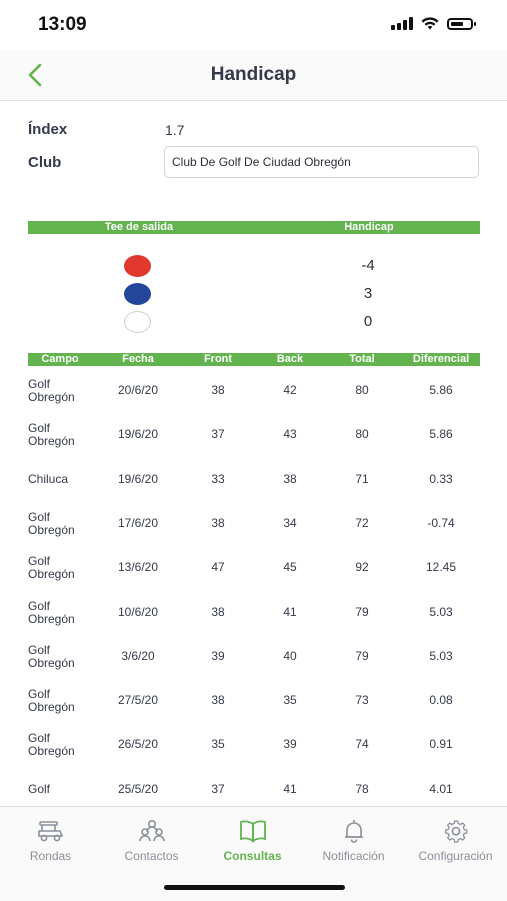 The width and height of the screenshot is (507, 901). I want to click on cell-back: 39, so click(290, 744).